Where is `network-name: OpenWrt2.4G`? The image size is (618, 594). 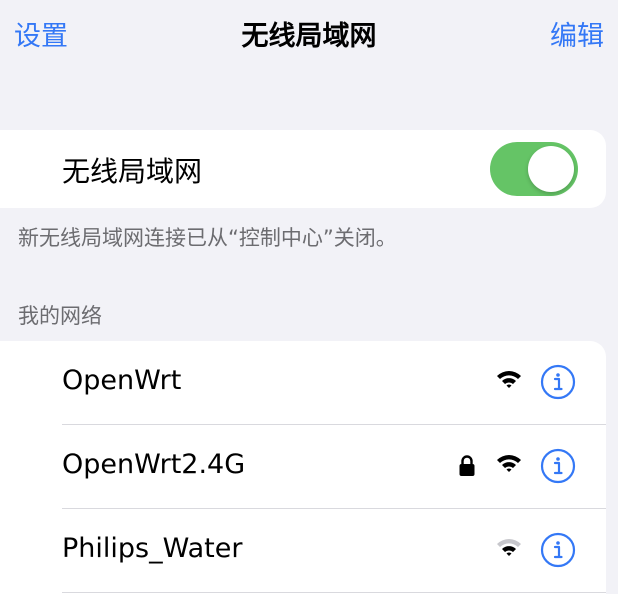 network-name: OpenWrt2.4G is located at coordinates (154, 464).